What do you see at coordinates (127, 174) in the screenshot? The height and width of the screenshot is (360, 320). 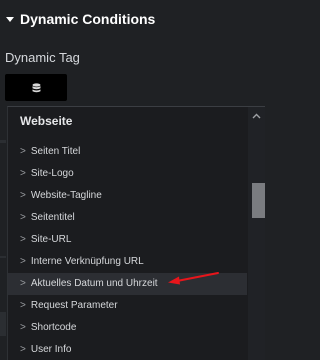 I see `dropdown-item: > Site-Logo` at bounding box center [127, 174].